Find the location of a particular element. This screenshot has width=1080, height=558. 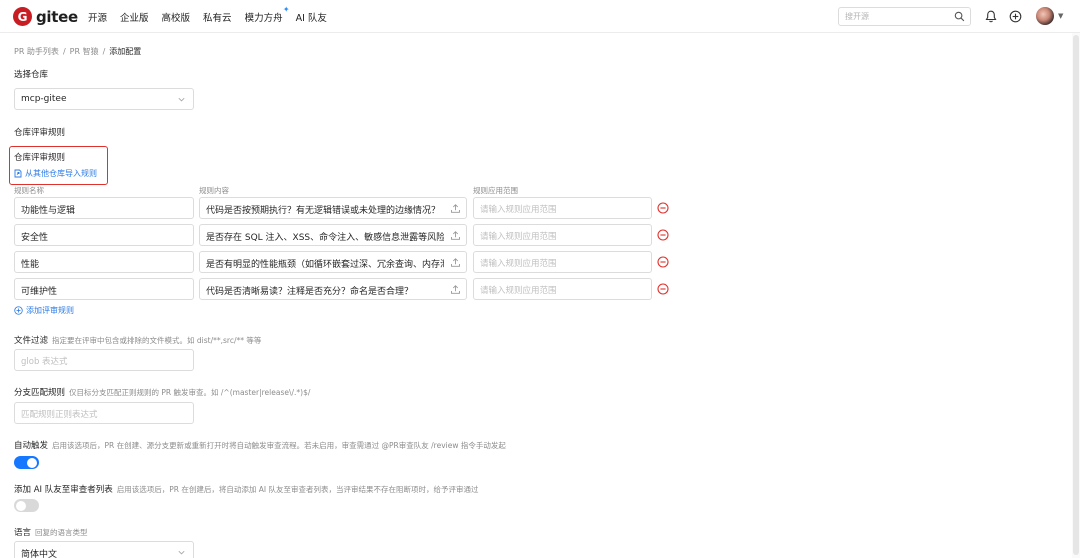

import-icon is located at coordinates (18, 173).